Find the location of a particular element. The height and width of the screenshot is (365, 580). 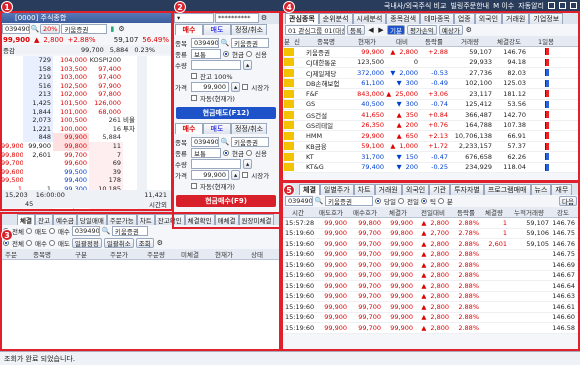

tab-5: 업종 is located at coordinates (464, 18).